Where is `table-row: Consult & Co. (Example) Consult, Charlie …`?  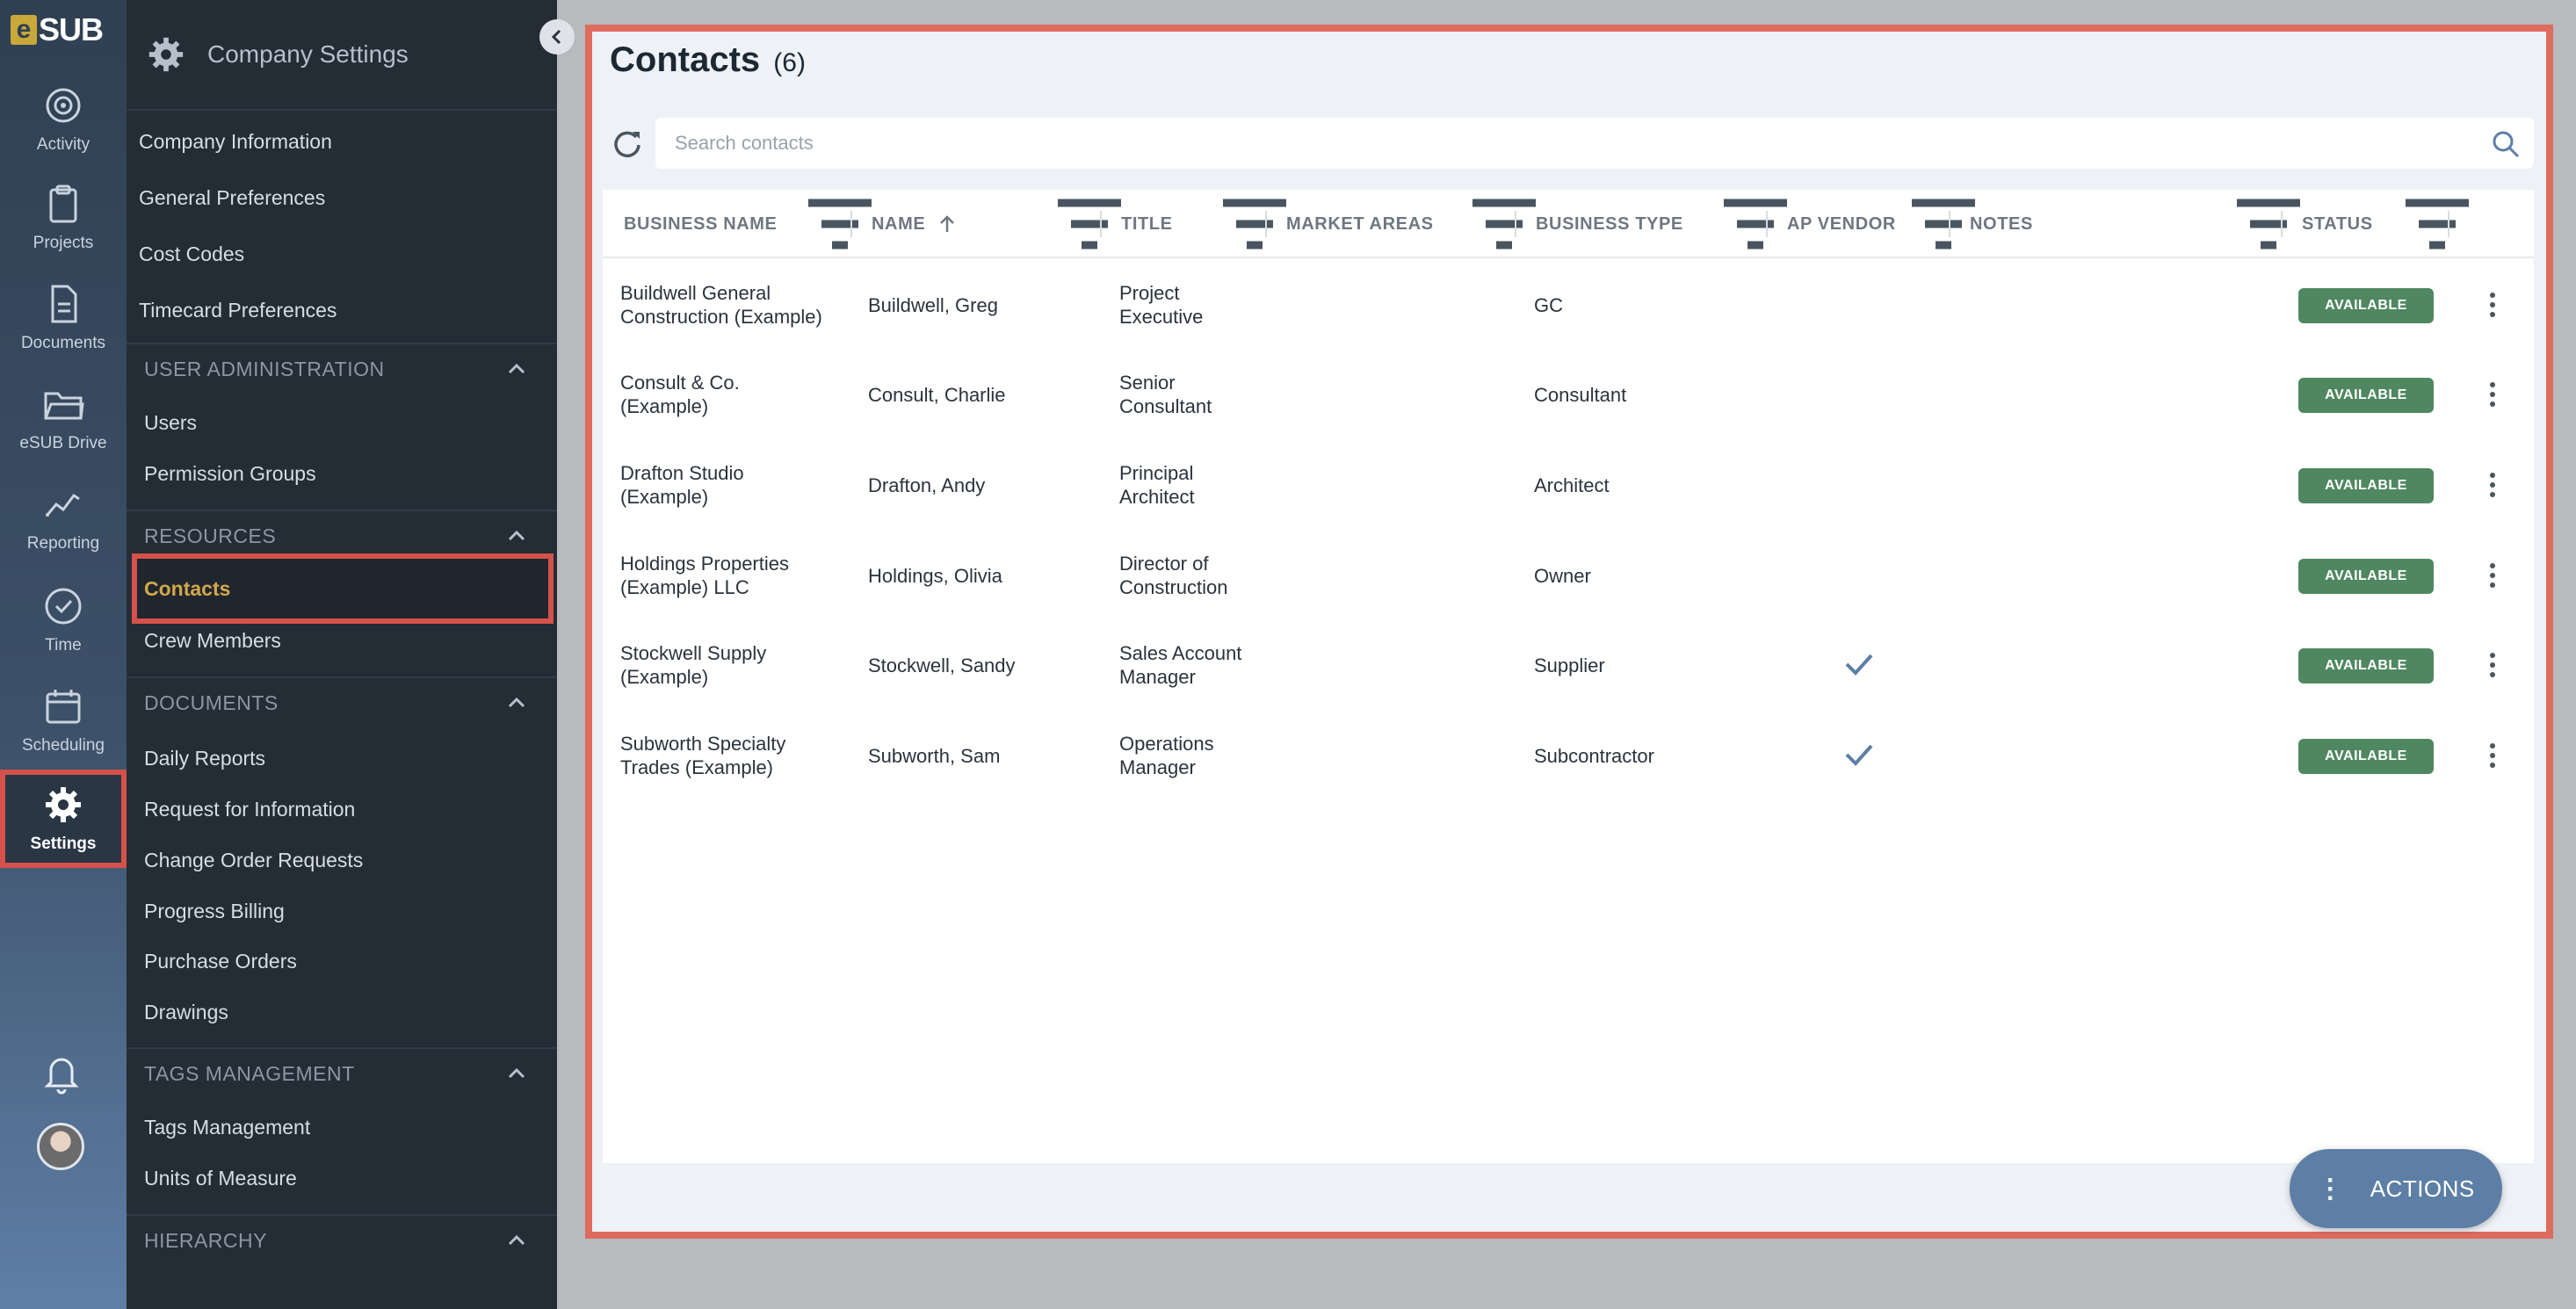
table-row: Consult & Co. (Example) Consult, Charlie … is located at coordinates (1568, 394).